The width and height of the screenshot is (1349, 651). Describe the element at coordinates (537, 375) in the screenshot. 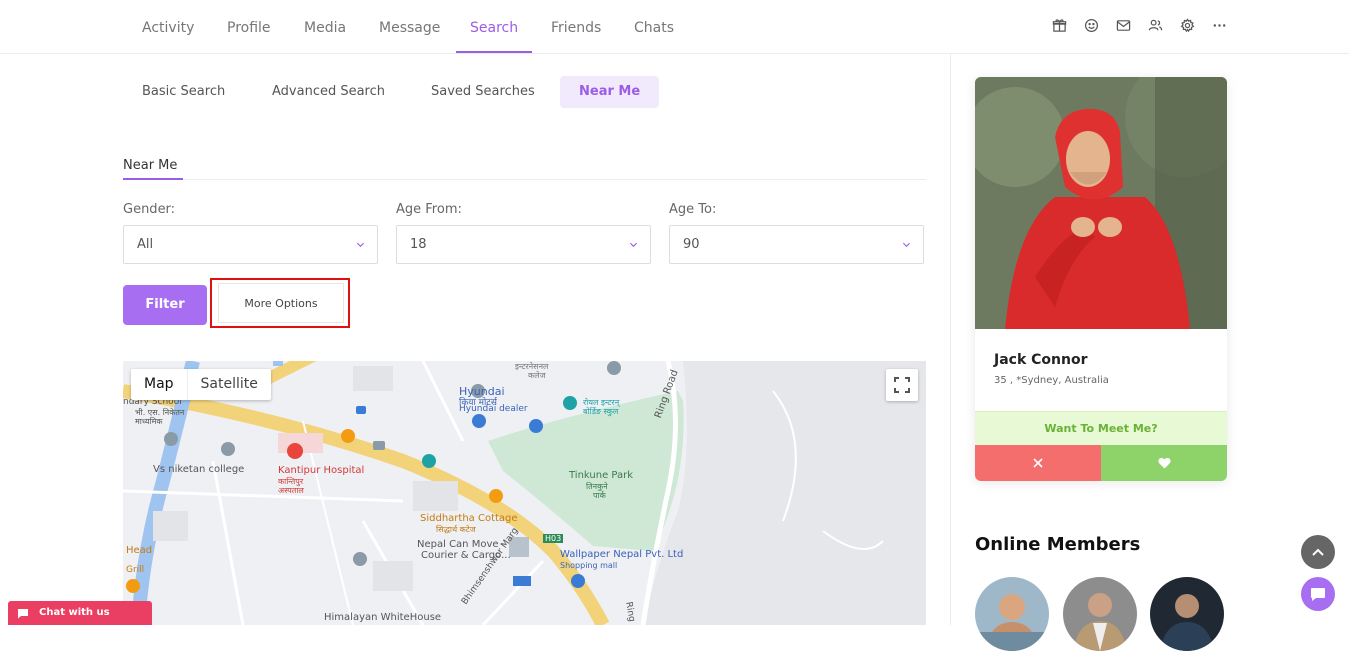

I see `map-label-college-np2: कलेज` at that location.